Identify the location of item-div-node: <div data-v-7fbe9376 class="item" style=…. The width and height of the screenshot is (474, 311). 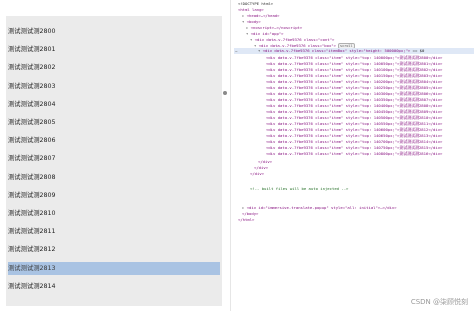
(354, 154).